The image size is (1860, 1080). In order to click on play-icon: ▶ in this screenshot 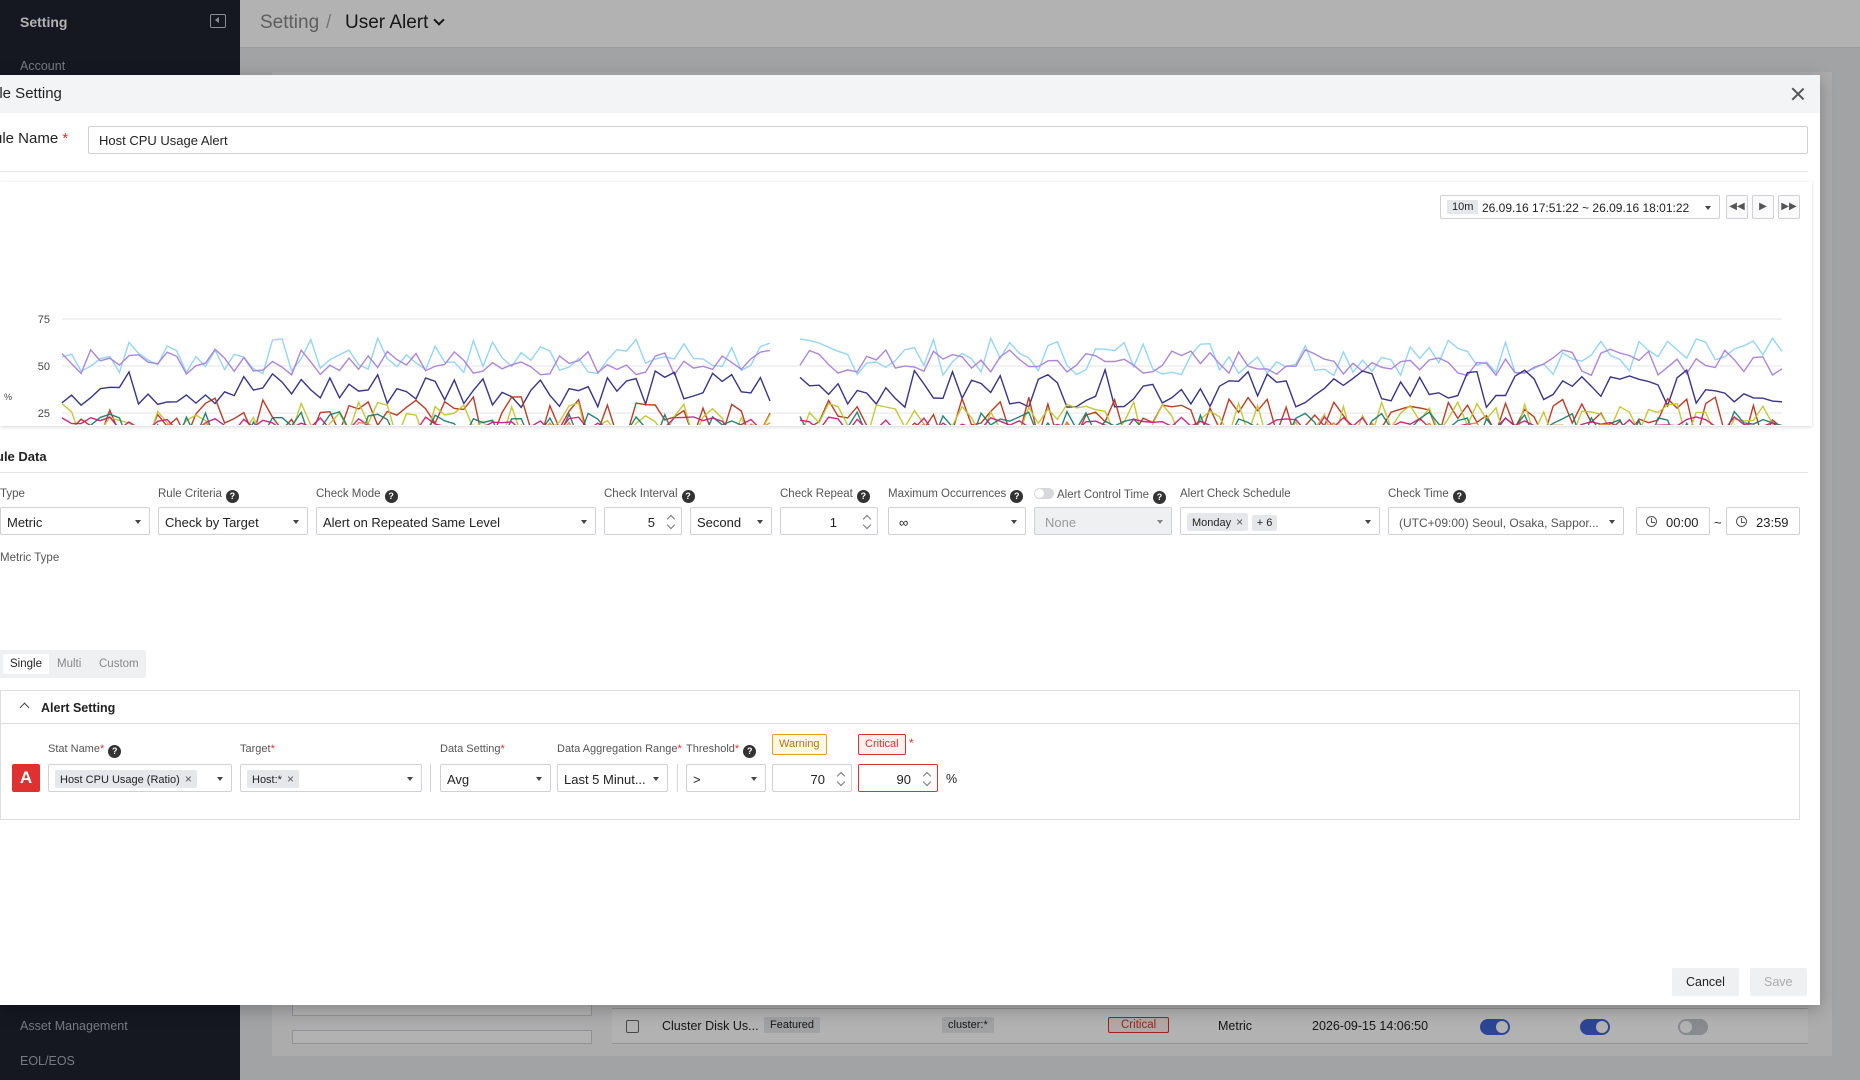, I will do `click(1763, 207)`.